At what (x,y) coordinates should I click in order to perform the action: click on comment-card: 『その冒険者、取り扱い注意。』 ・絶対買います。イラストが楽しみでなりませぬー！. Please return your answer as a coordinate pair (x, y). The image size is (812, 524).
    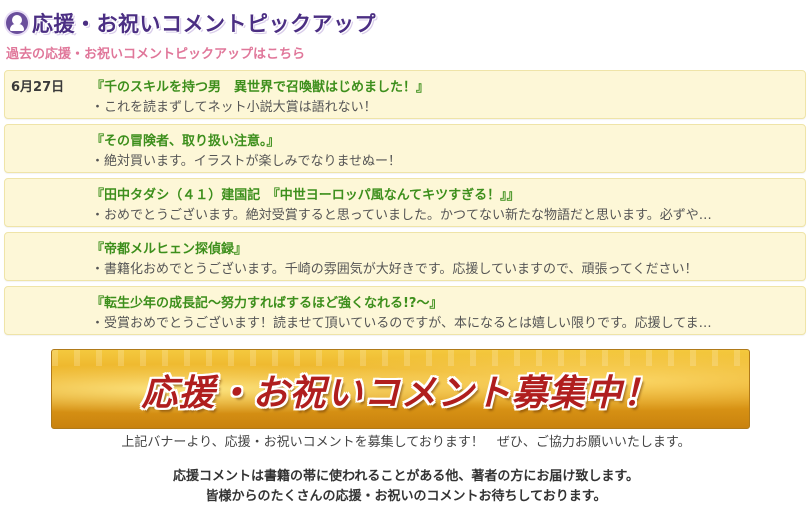
    Looking at the image, I should click on (405, 148).